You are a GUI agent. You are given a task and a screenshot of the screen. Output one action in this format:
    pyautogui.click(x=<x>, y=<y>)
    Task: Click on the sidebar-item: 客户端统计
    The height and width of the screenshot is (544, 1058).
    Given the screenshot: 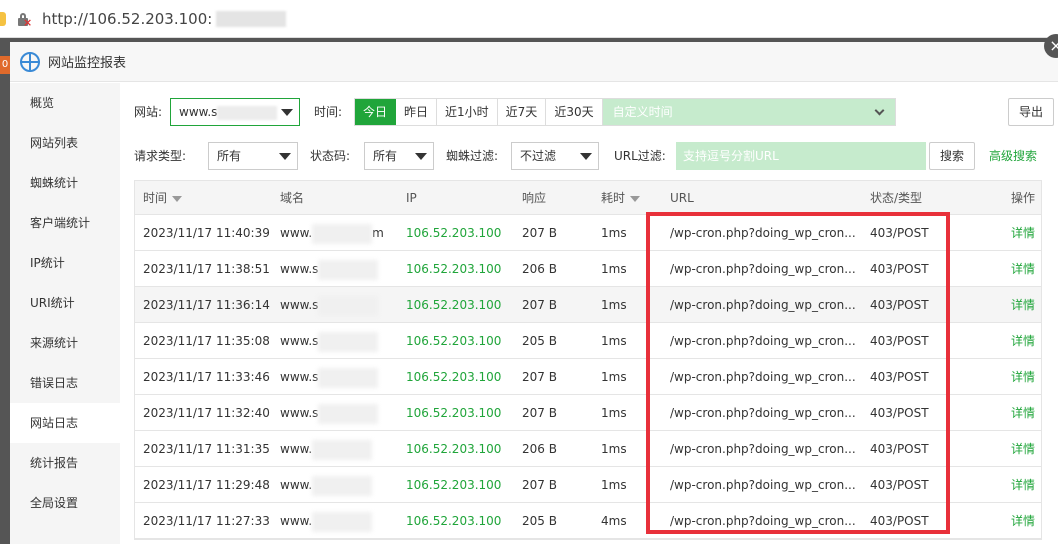 What is the action you would take?
    pyautogui.click(x=65, y=223)
    